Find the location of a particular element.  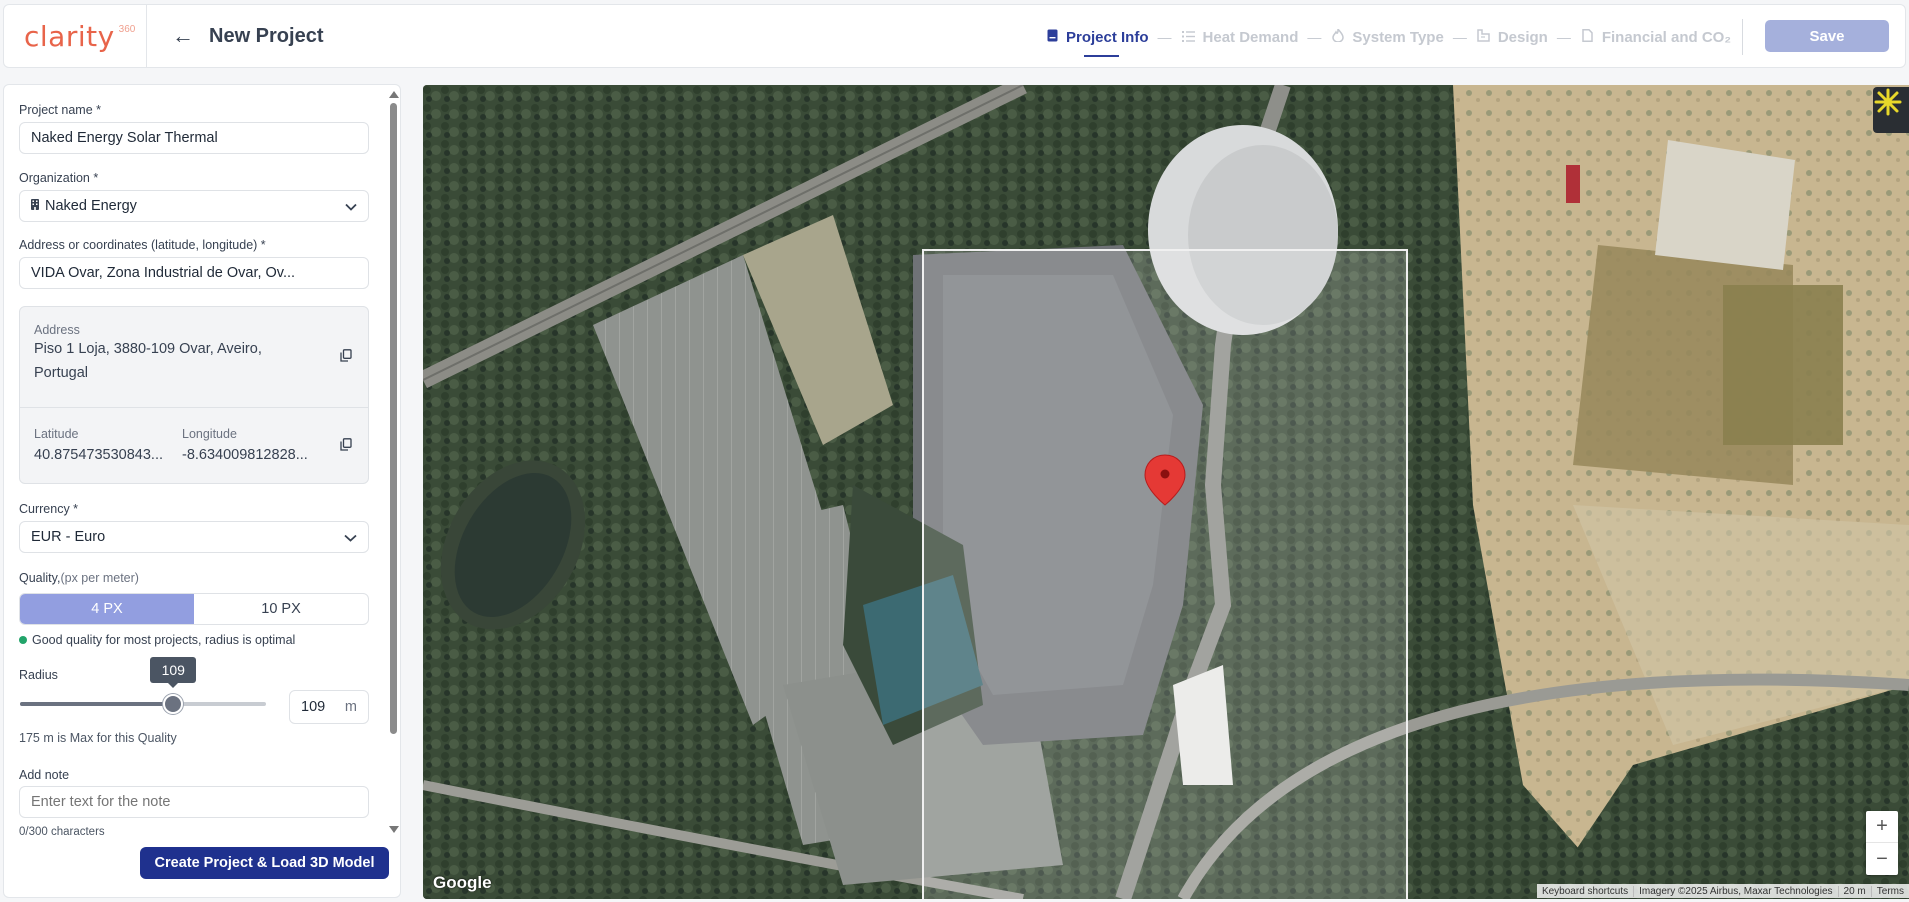

list-icon is located at coordinates (1189, 37).